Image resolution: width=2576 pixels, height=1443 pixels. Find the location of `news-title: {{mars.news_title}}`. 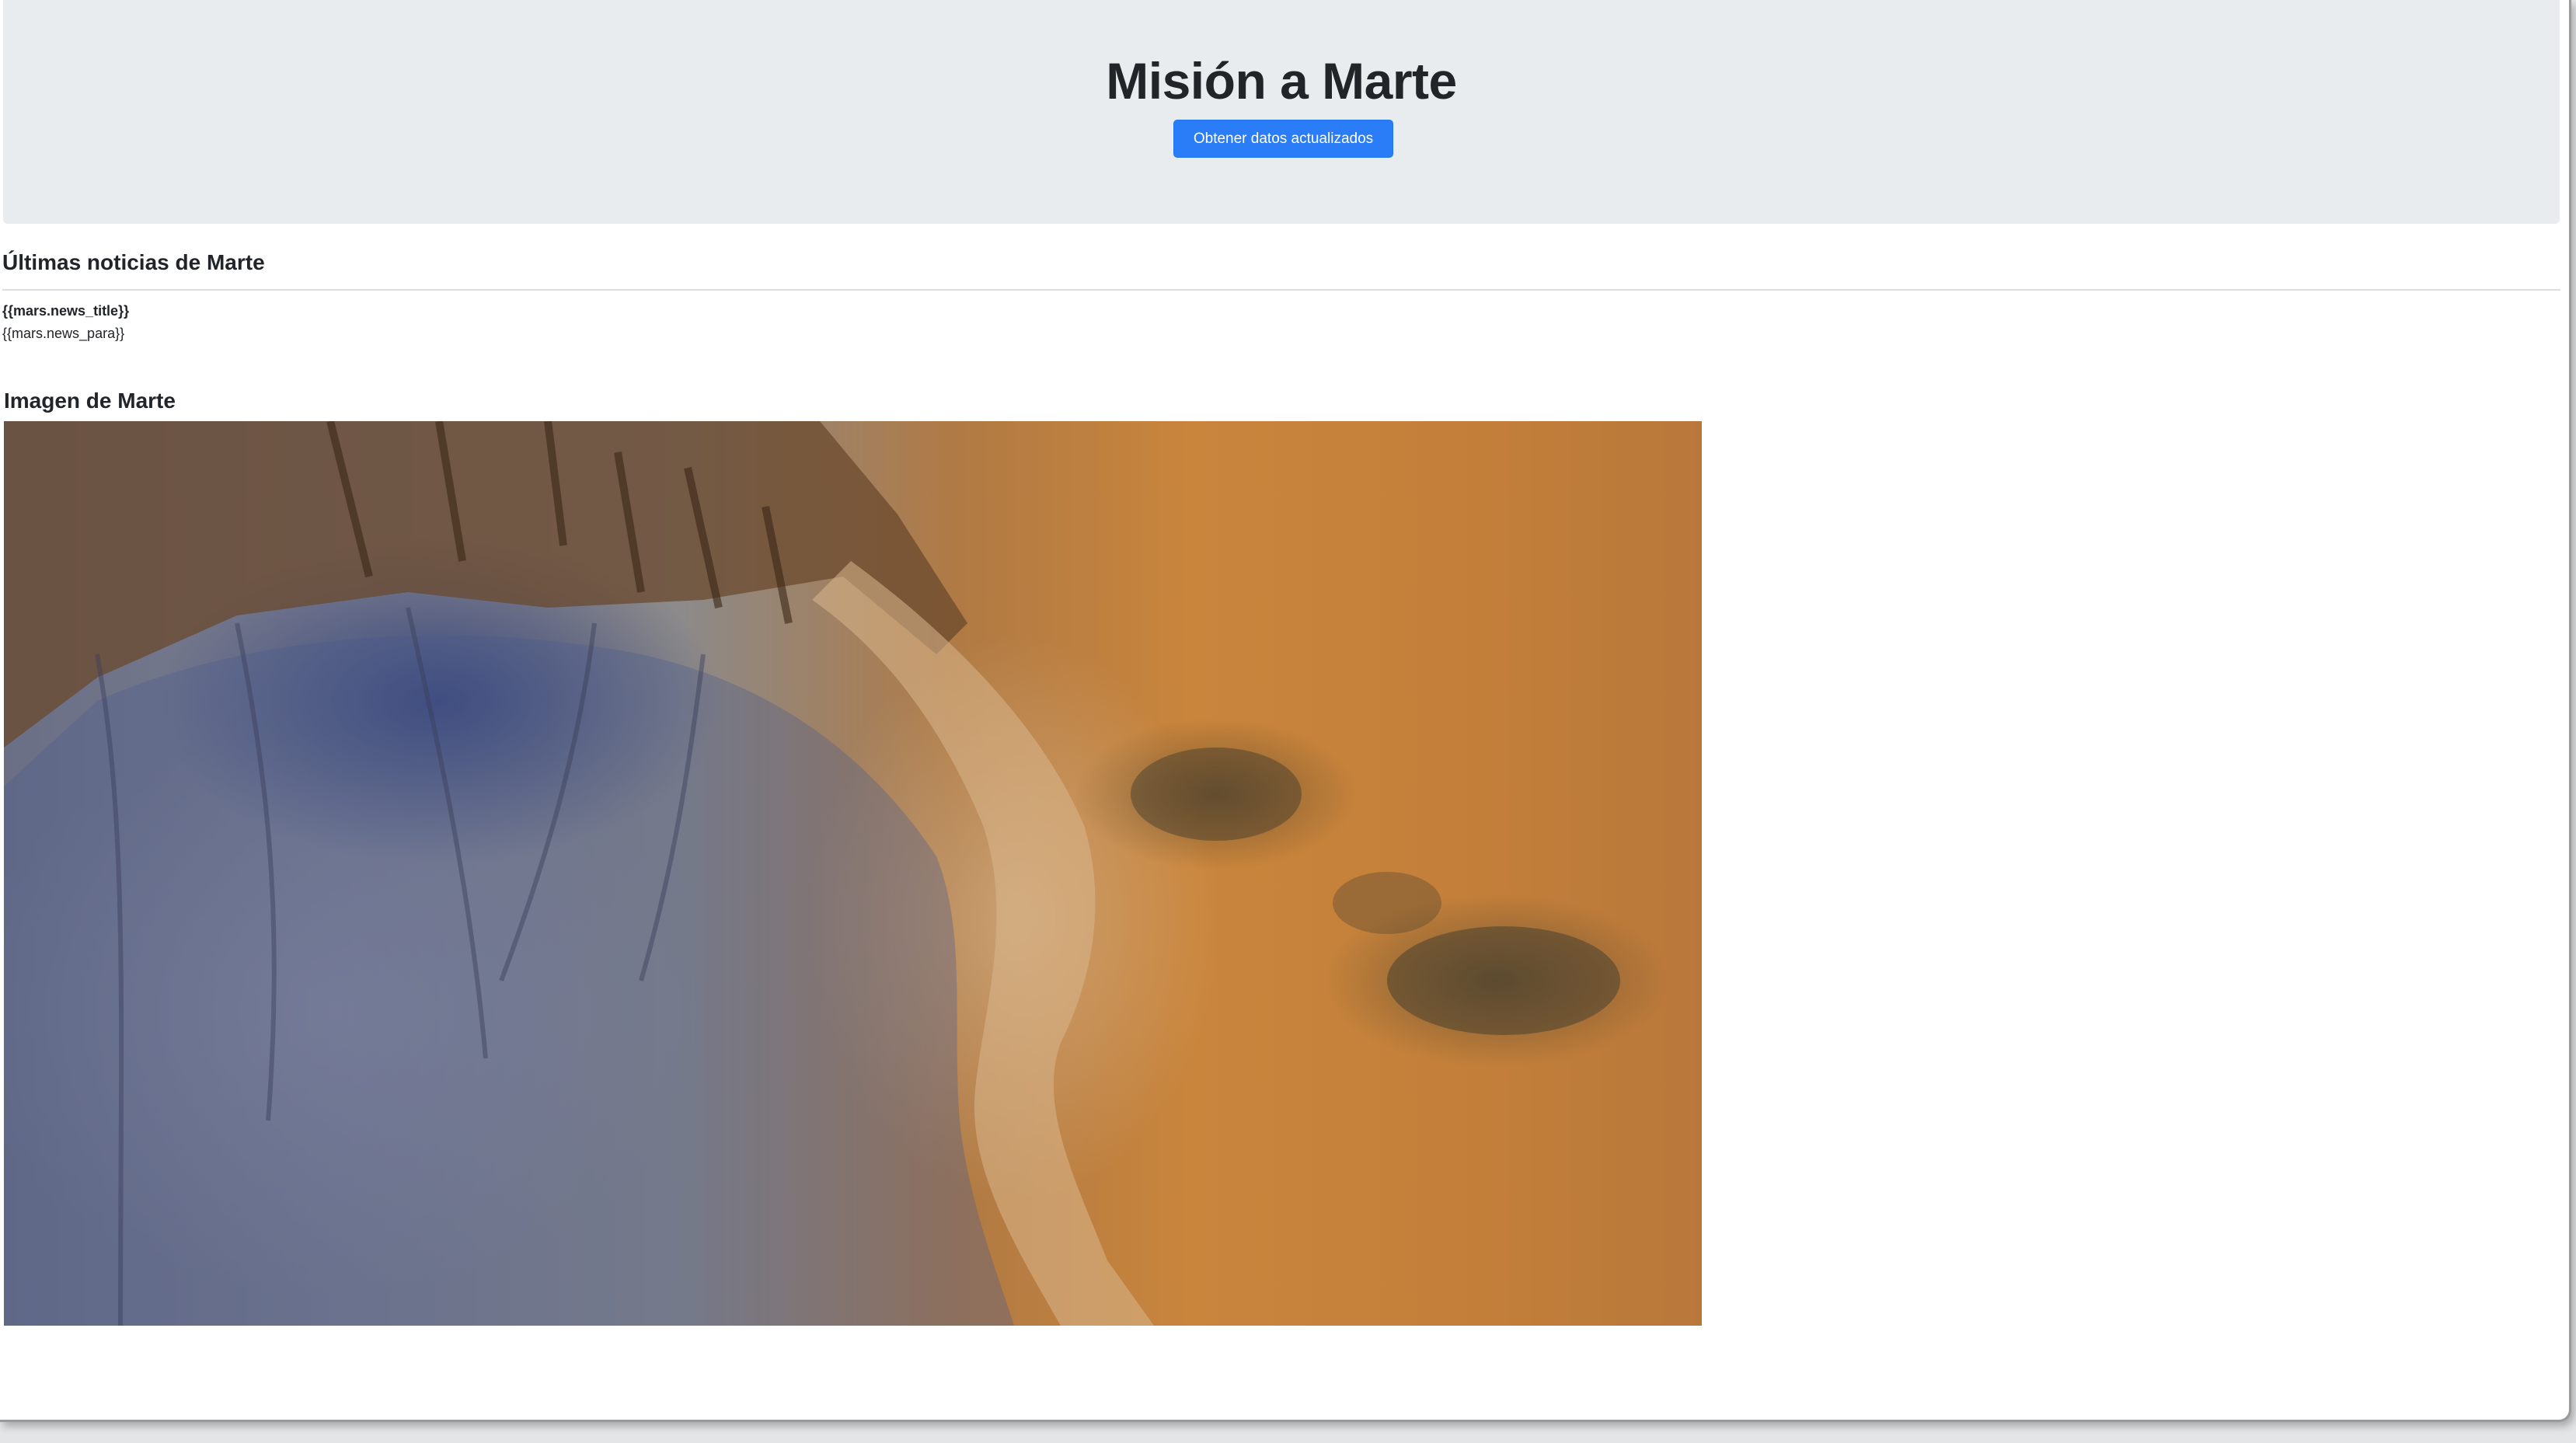

news-title: {{mars.news_title}} is located at coordinates (66, 311).